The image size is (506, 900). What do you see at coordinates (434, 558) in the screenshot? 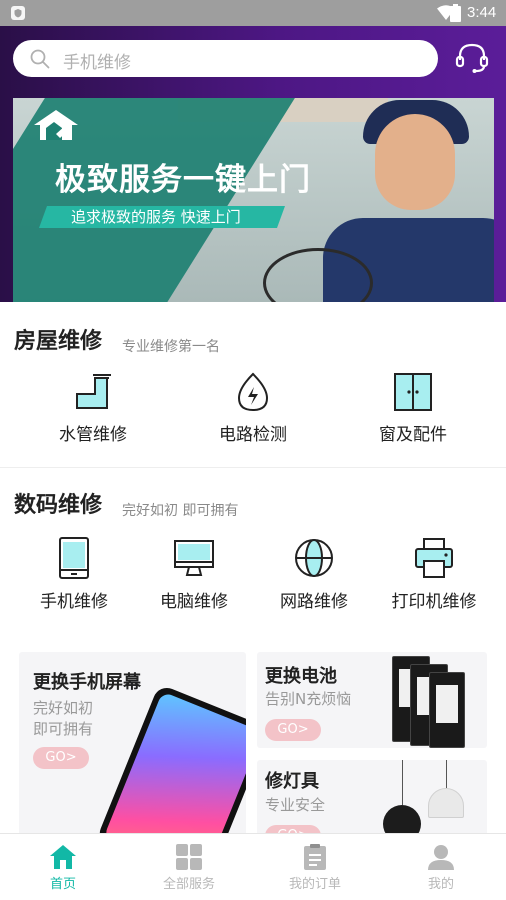
I see `printer-icon` at bounding box center [434, 558].